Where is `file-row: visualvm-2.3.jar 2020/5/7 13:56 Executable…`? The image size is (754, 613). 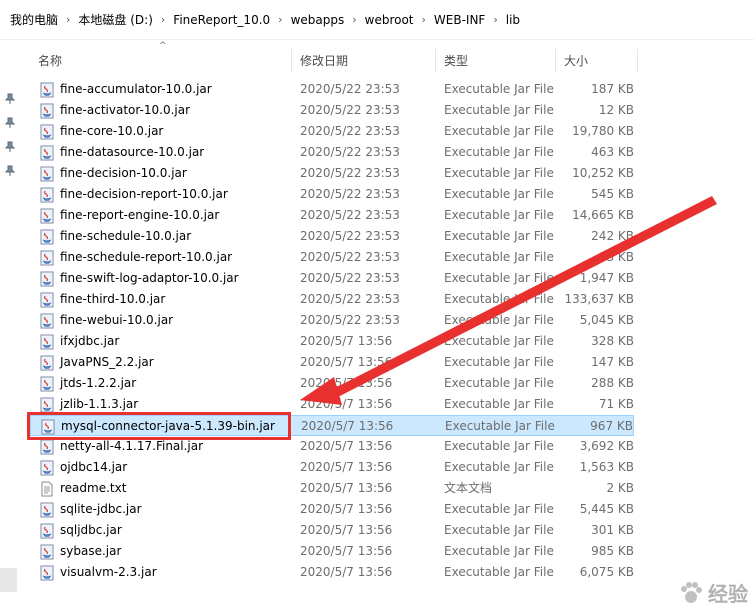 file-row: visualvm-2.3.jar 2020/5/7 13:56 Executable… is located at coordinates (332, 572).